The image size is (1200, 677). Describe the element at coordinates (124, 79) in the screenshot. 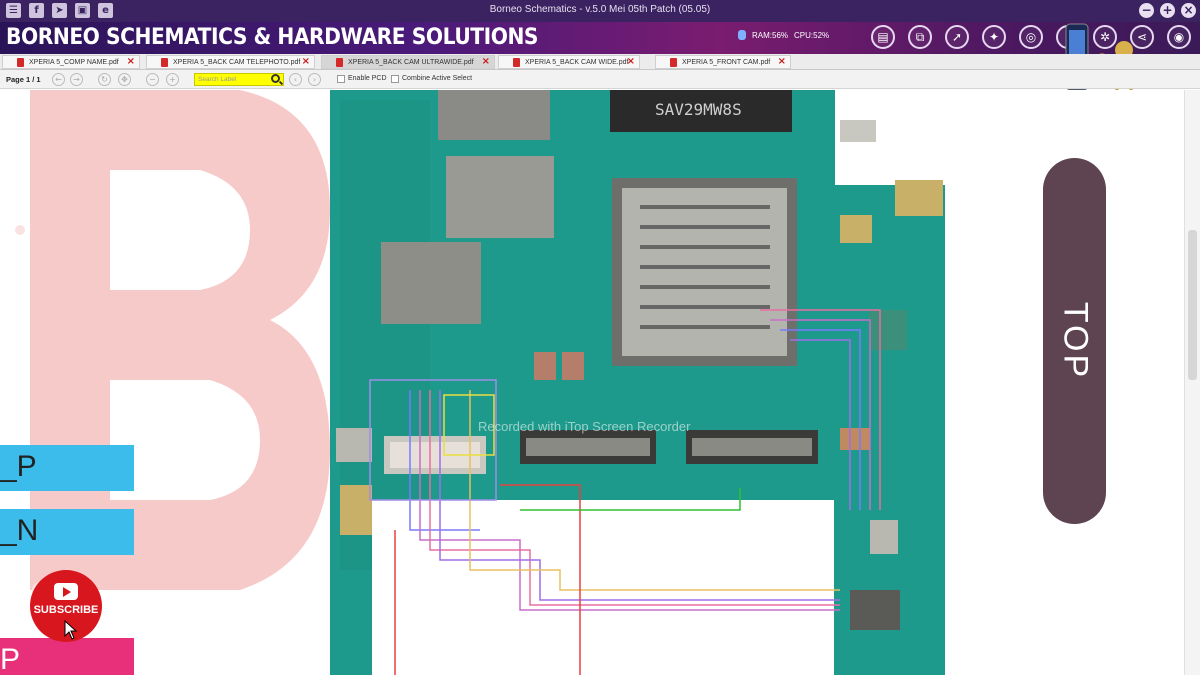

I see `move-icon: ✥` at that location.